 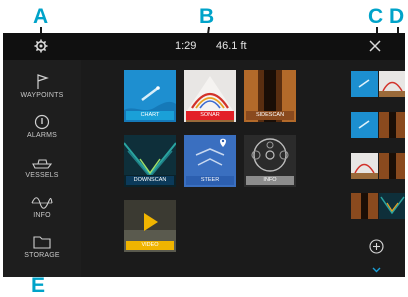 I want to click on callout-b: B, so click(x=207, y=16).